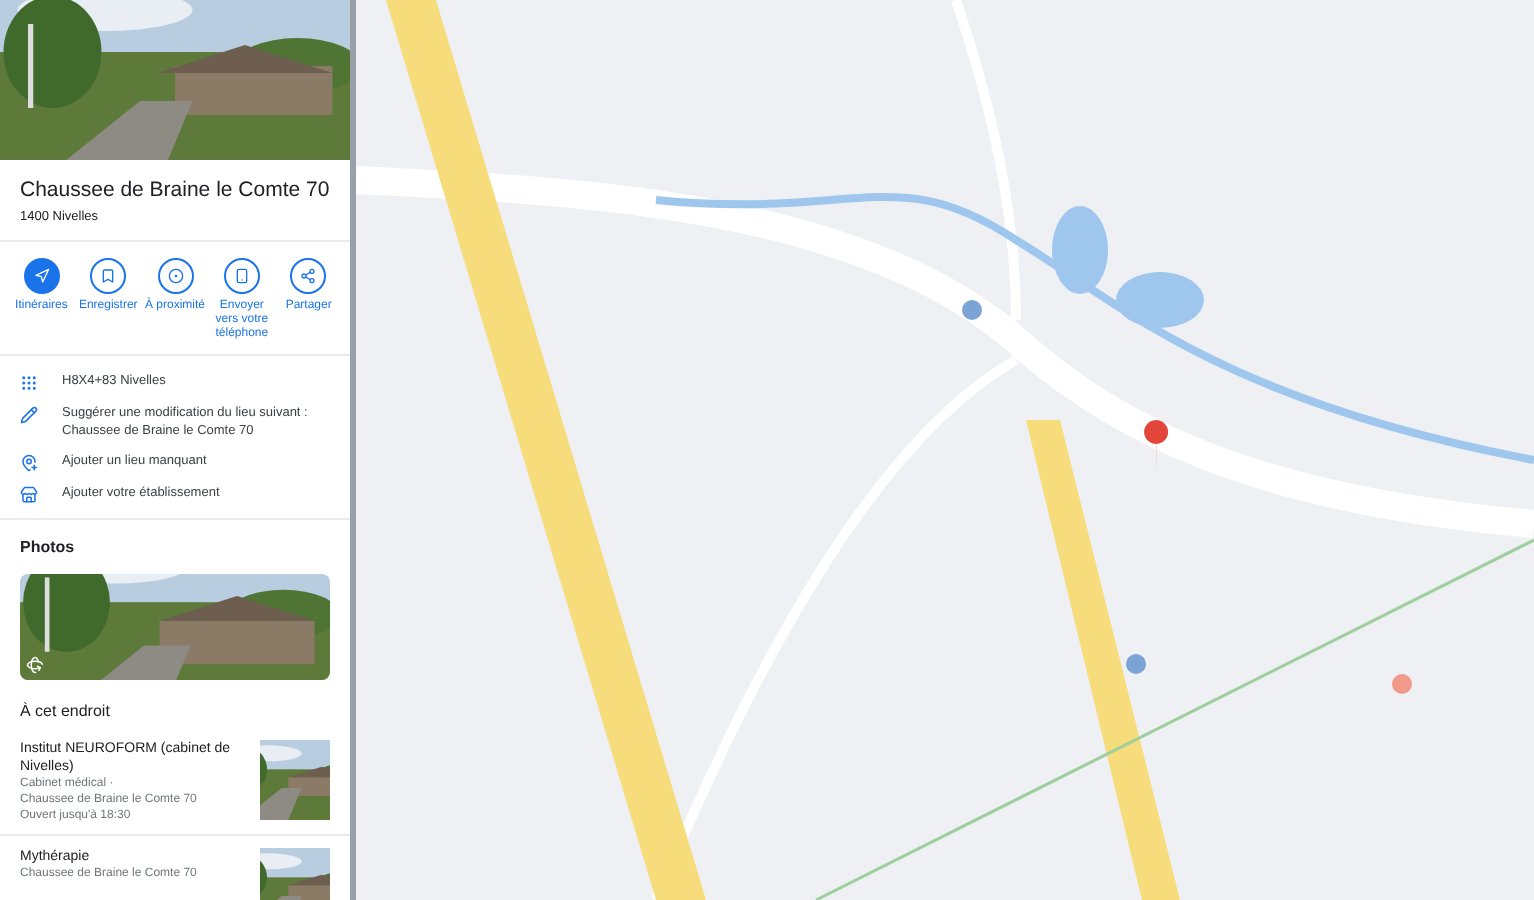 The height and width of the screenshot is (900, 1534). What do you see at coordinates (35, 664) in the screenshot?
I see `rotate-icon` at bounding box center [35, 664].